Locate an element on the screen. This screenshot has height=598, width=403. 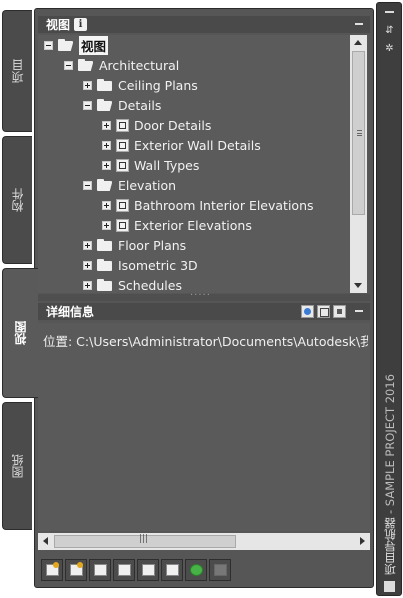
tree-row-label: Isometric 3D is located at coordinates (158, 265).